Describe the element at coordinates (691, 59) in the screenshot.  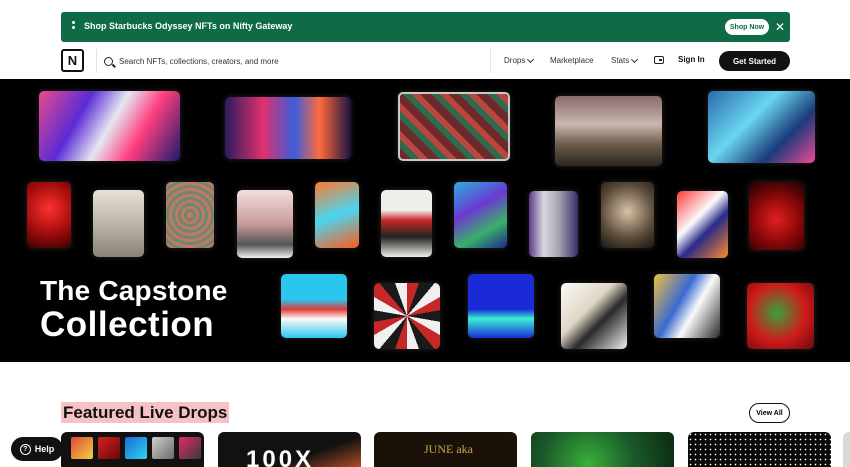
I see `sign-in-link: Sign In` at that location.